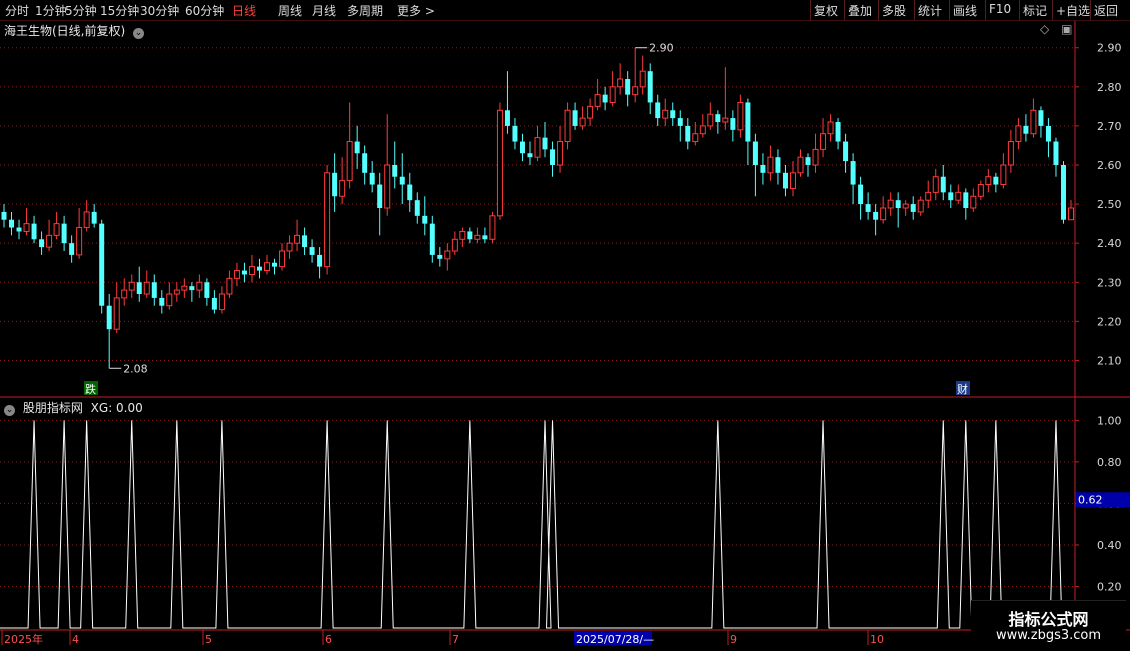 The height and width of the screenshot is (651, 1130). What do you see at coordinates (1066, 29) in the screenshot?
I see `panel-maximize-icon: ▣` at bounding box center [1066, 29].